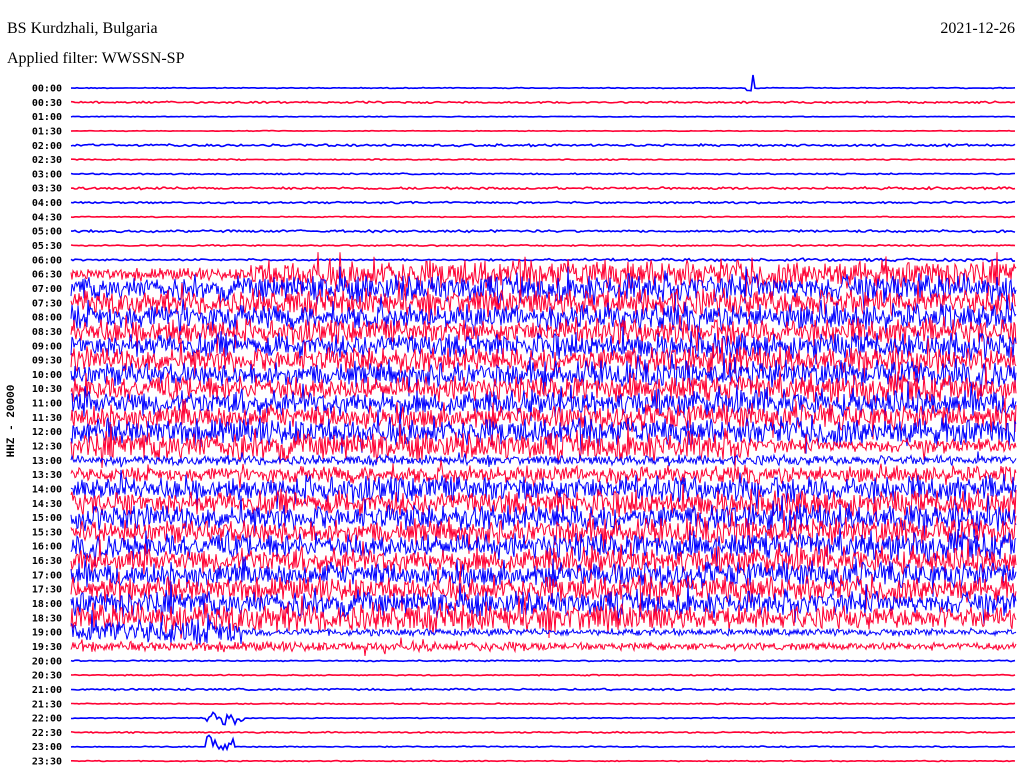  Describe the element at coordinates (47, 217) in the screenshot. I see `time-tick-label: 04:30` at that location.